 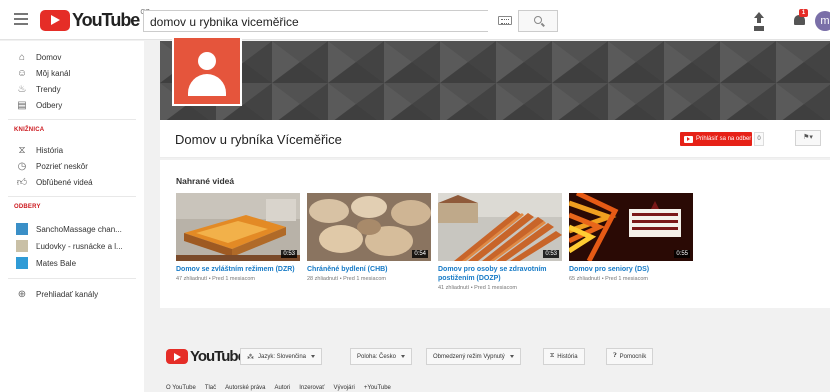 I want to click on sidebar-item-home: ⌂ Domov, so click(x=72, y=57).